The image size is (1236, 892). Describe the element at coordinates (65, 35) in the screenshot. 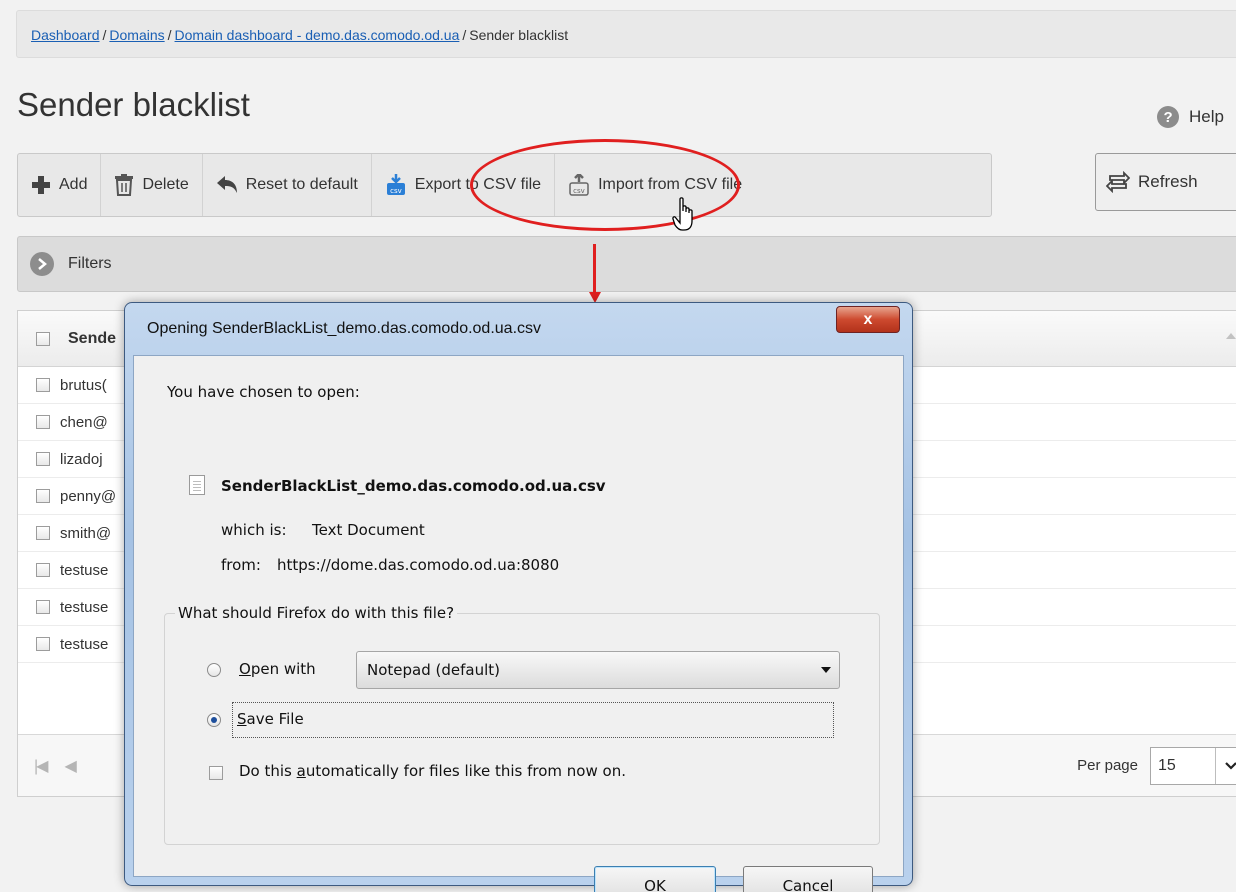

I see `breadcrumb-dashboard-link: Dashboard` at that location.